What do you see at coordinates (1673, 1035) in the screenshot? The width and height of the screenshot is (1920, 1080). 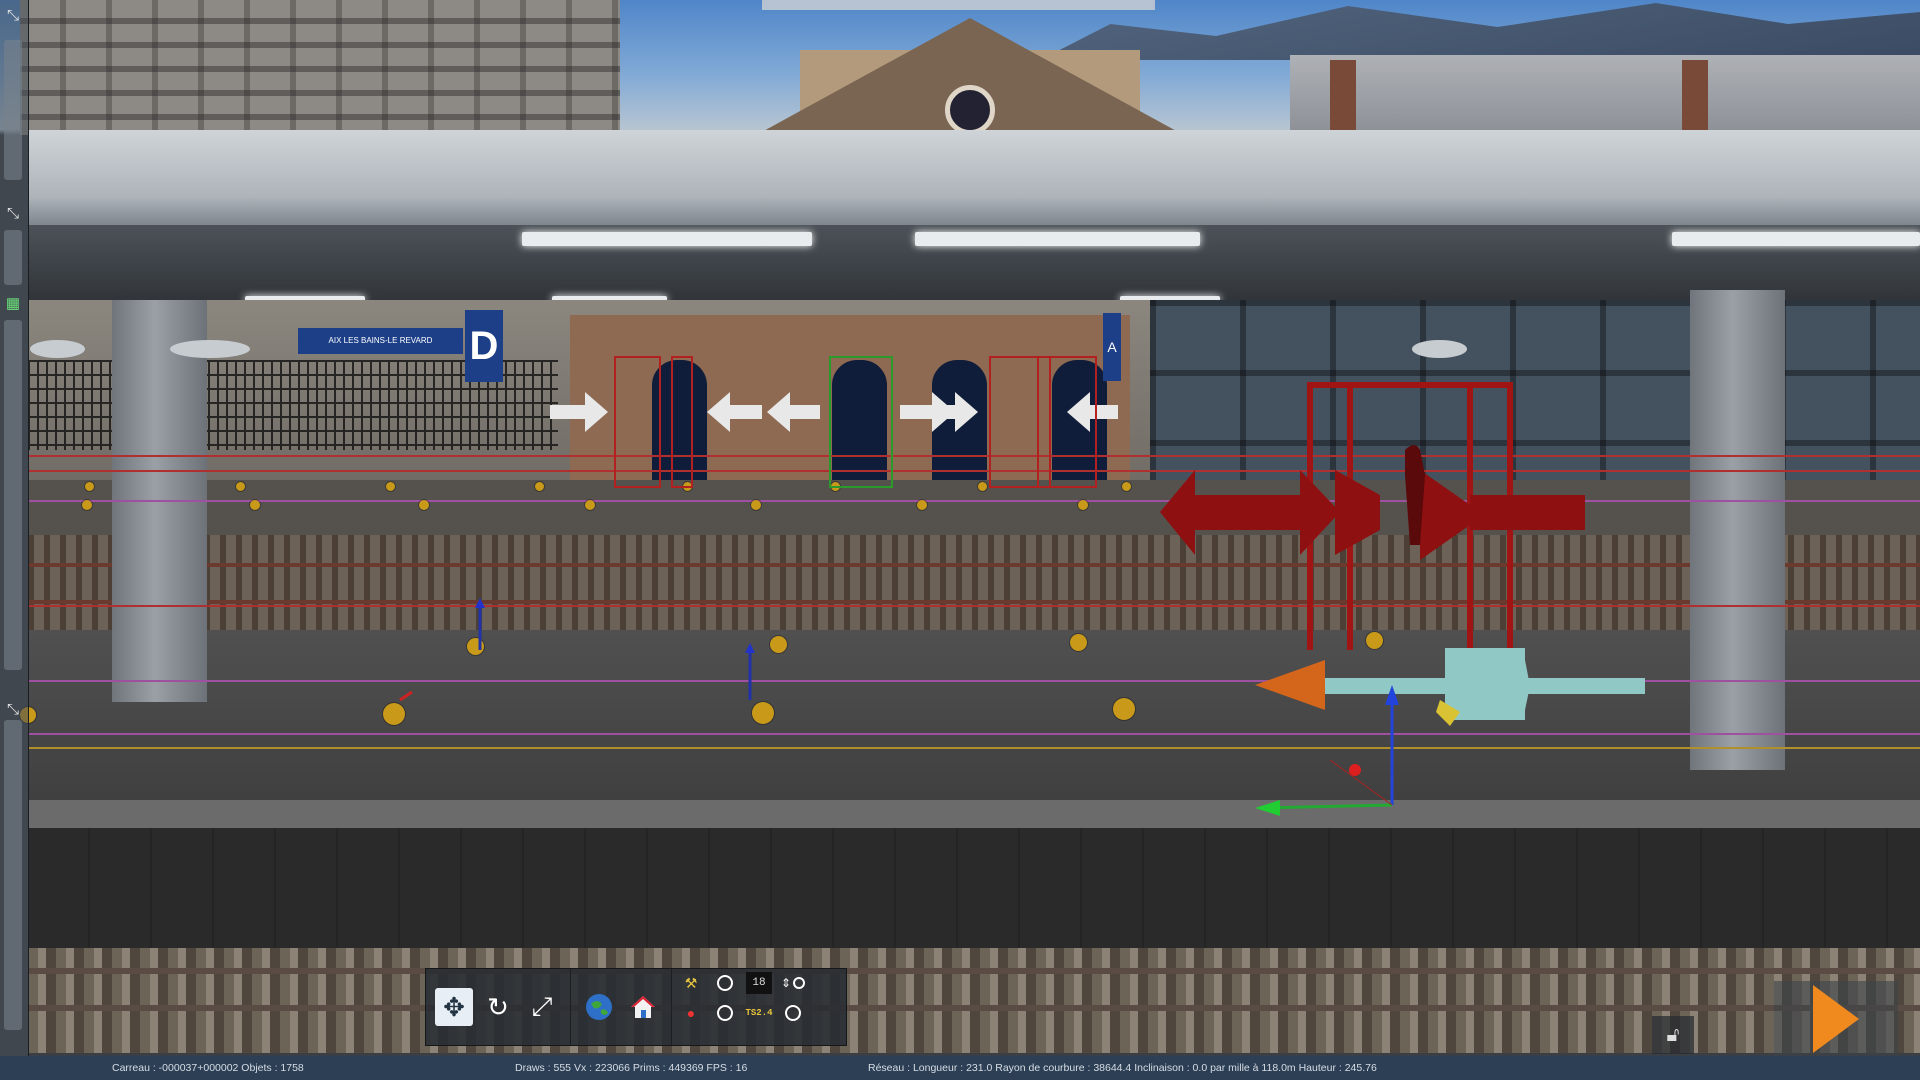 I see `unlock-icon: 🔓︎` at bounding box center [1673, 1035].